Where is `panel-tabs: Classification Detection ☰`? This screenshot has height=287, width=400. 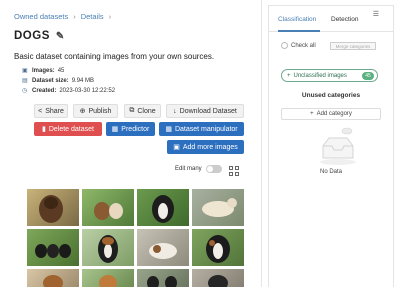
panel-tabs: Classification Detection ☰ is located at coordinates (331, 19).